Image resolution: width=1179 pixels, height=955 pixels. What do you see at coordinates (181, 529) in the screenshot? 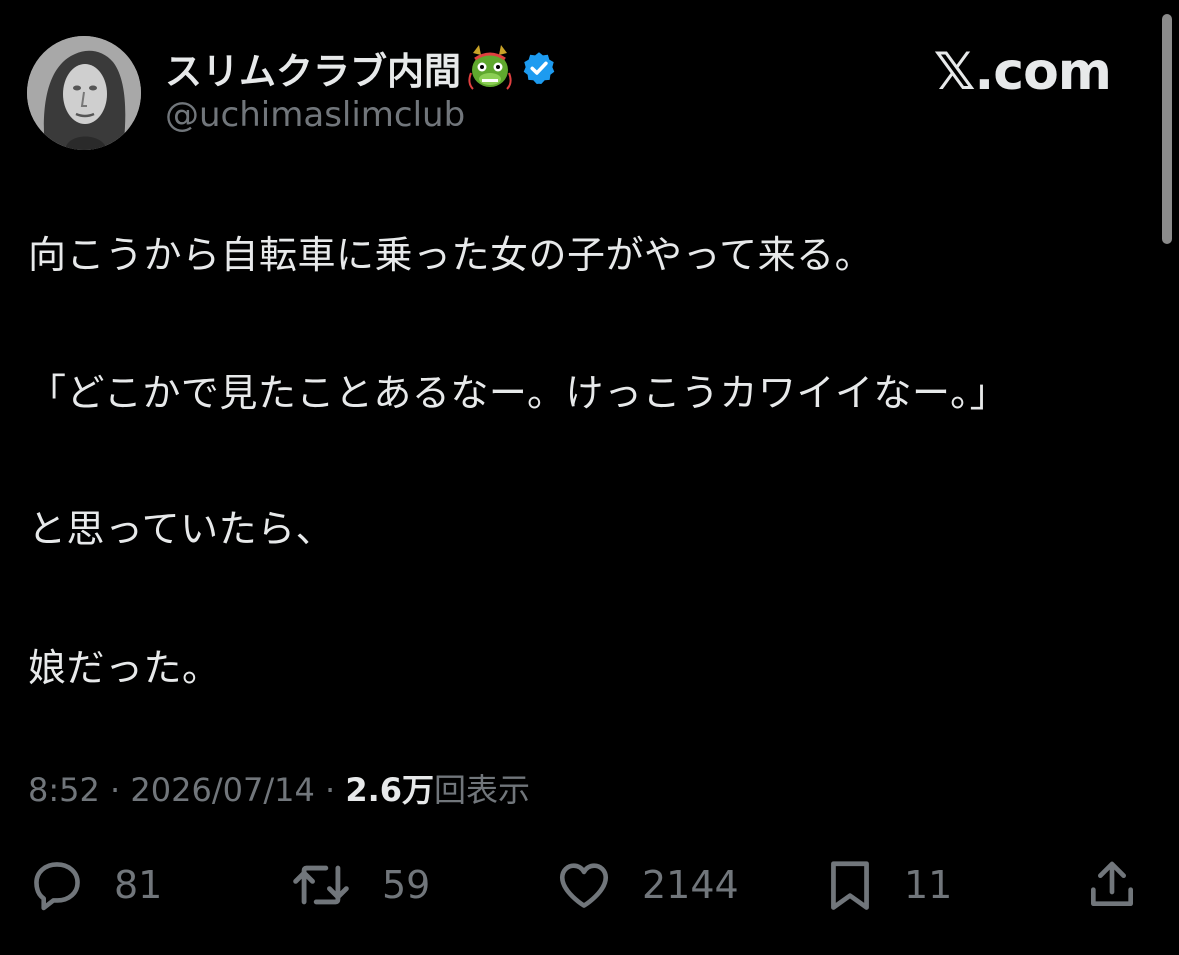
I see `tweet-text-line: と思っていたら、` at bounding box center [181, 529].